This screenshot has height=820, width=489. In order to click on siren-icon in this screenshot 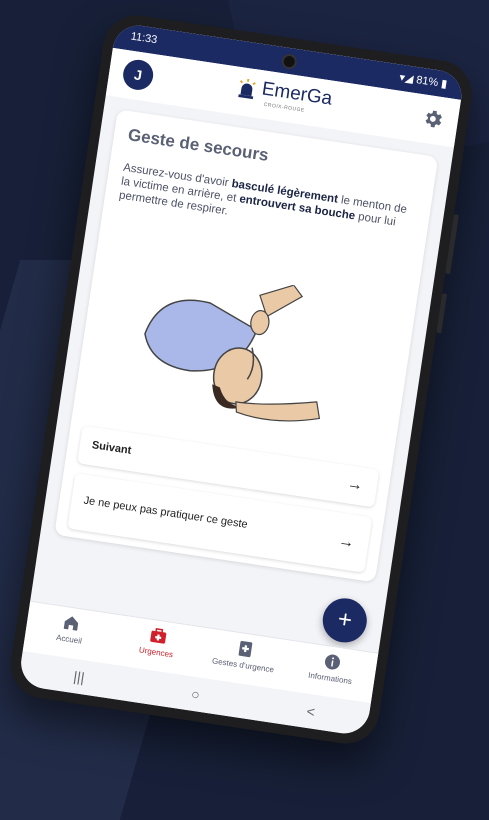, I will do `click(247, 88)`.